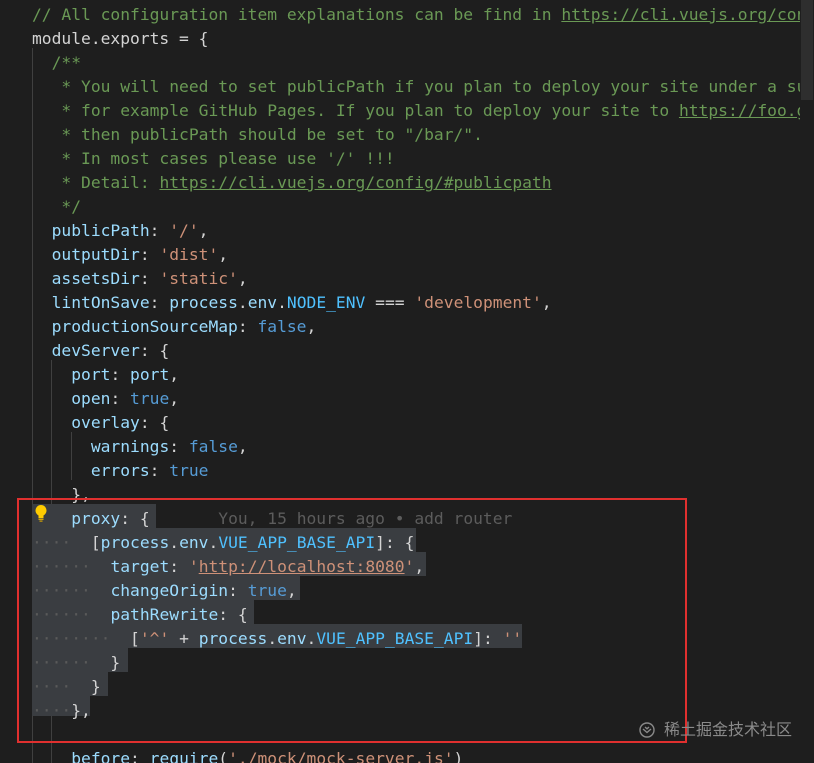 The height and width of the screenshot is (763, 814). What do you see at coordinates (355, 182) in the screenshot?
I see `code-token: https://cli.vuejs.org/config/#publicpath` at bounding box center [355, 182].